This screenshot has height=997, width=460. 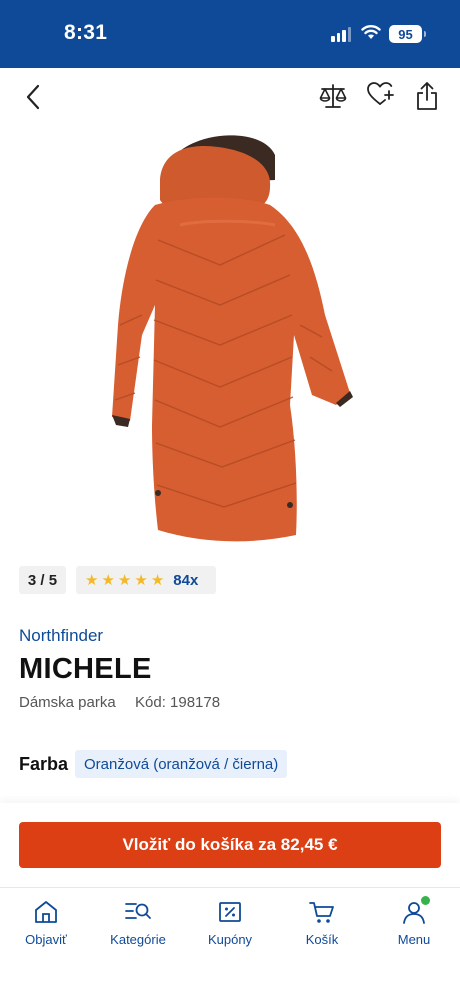 I want to click on signal-icon, so click(x=341, y=34).